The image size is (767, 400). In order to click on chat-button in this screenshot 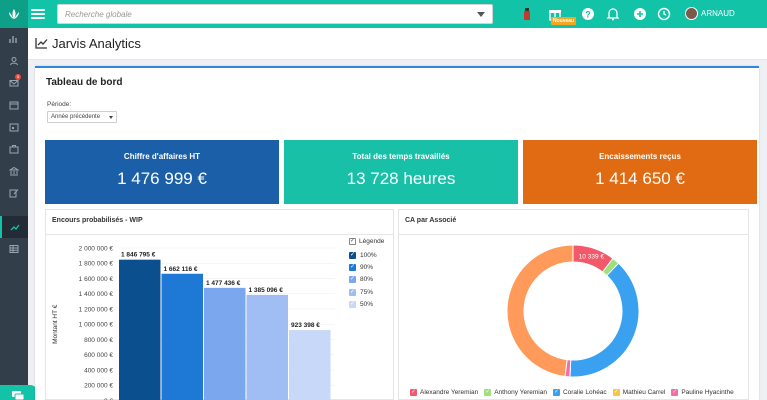, I will do `click(19, 392)`.